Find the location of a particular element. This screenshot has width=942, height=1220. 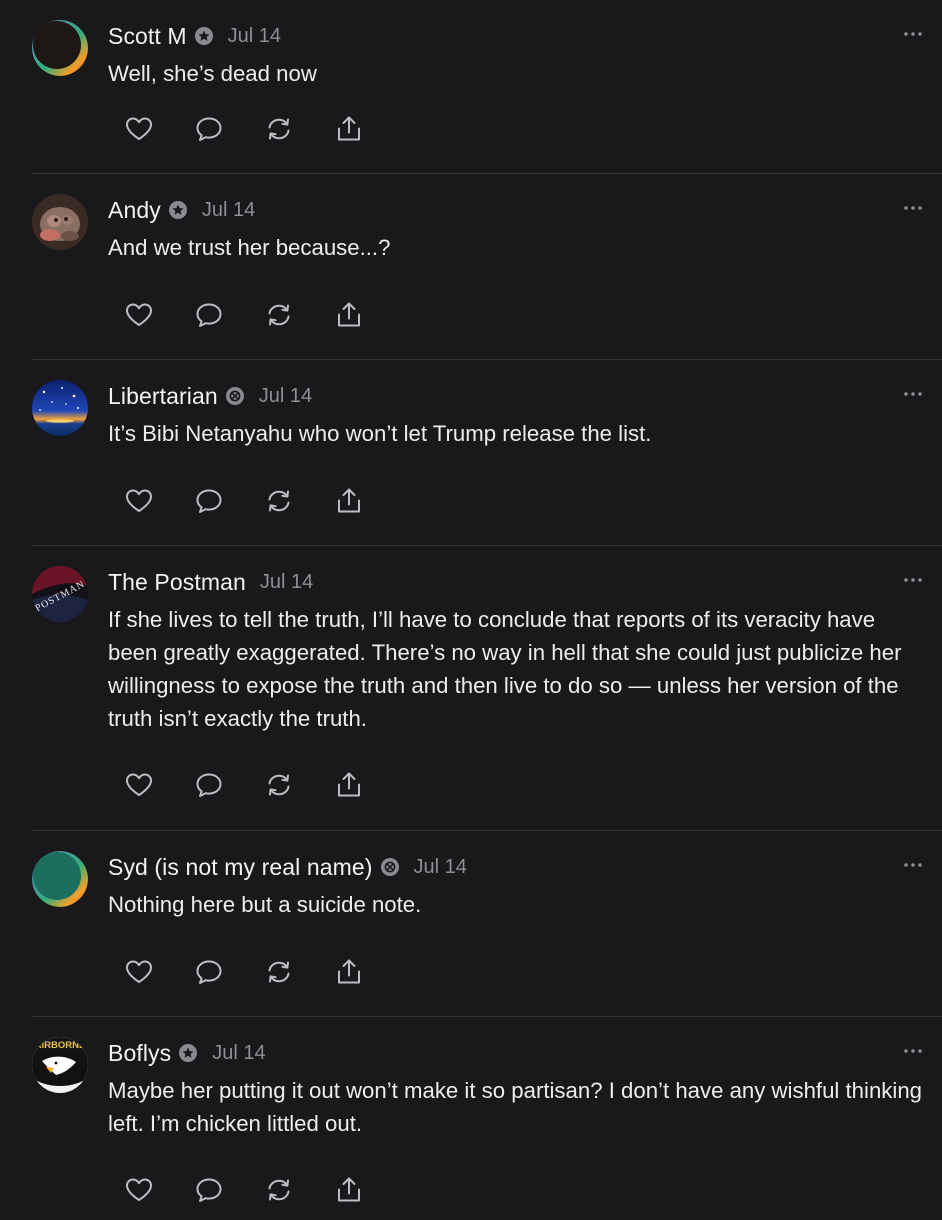

comment-header: The Postman Jul 14 is located at coordinates (210, 582).